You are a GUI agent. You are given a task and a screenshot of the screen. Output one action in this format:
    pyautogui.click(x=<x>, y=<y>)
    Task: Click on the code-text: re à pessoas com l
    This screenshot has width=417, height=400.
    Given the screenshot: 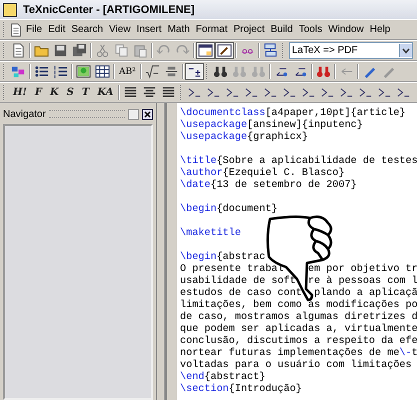 What is the action you would take?
    pyautogui.click(x=362, y=282)
    